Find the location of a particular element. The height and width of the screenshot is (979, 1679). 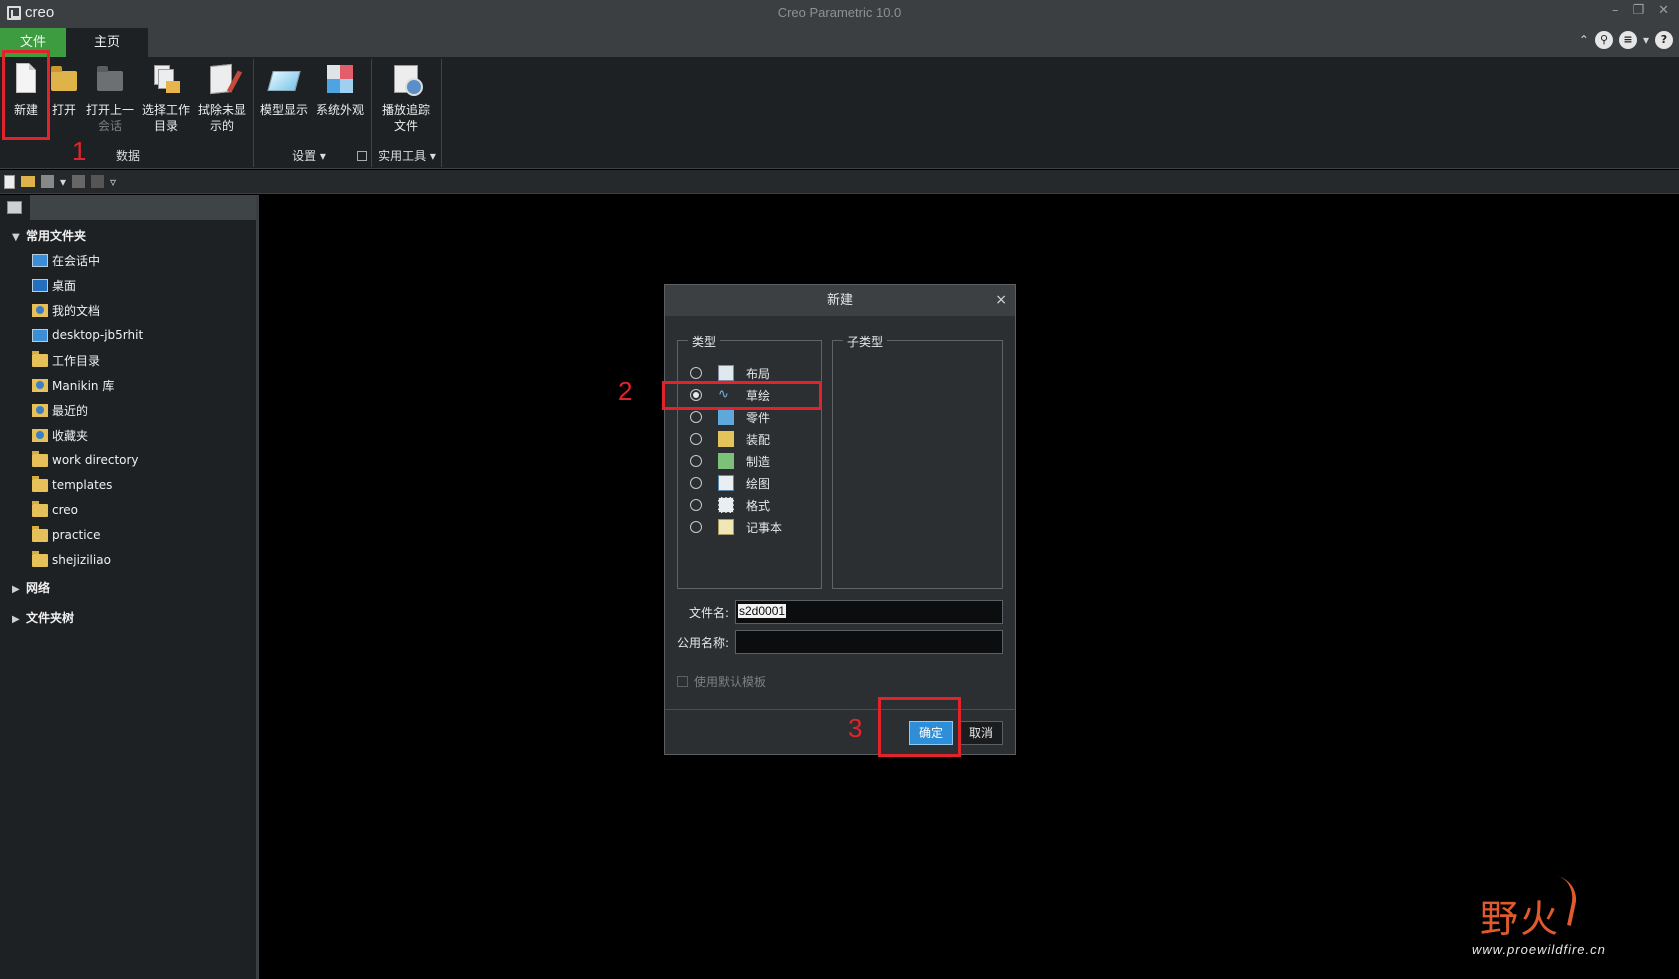

working-directory-icon is located at coordinates (40, 358).